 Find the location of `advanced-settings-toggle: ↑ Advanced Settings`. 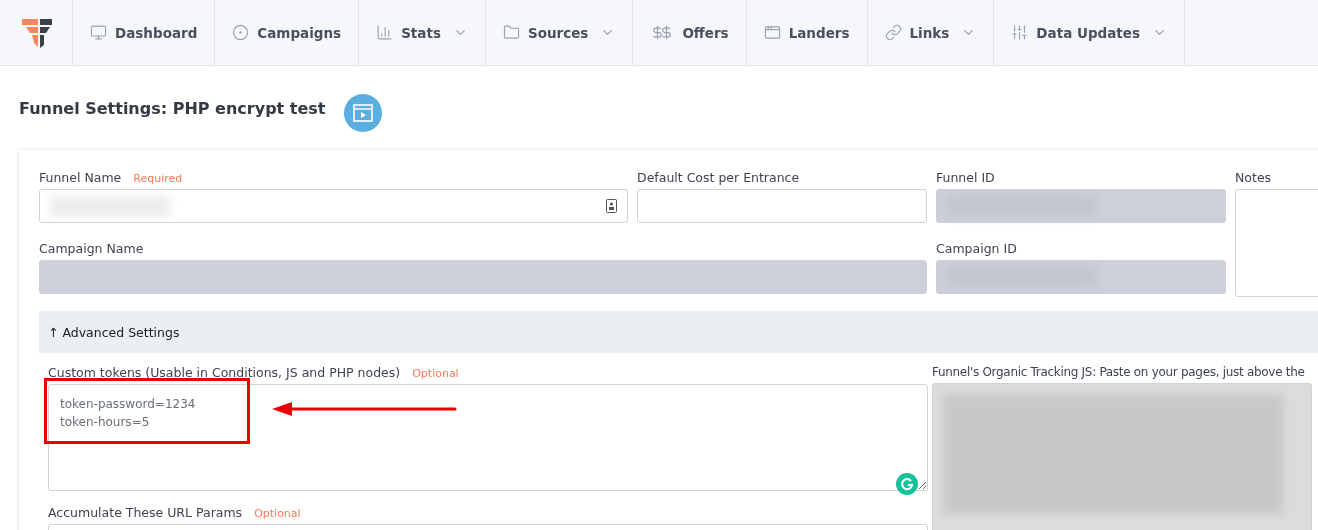

advanced-settings-toggle: ↑ Advanced Settings is located at coordinates (678, 332).